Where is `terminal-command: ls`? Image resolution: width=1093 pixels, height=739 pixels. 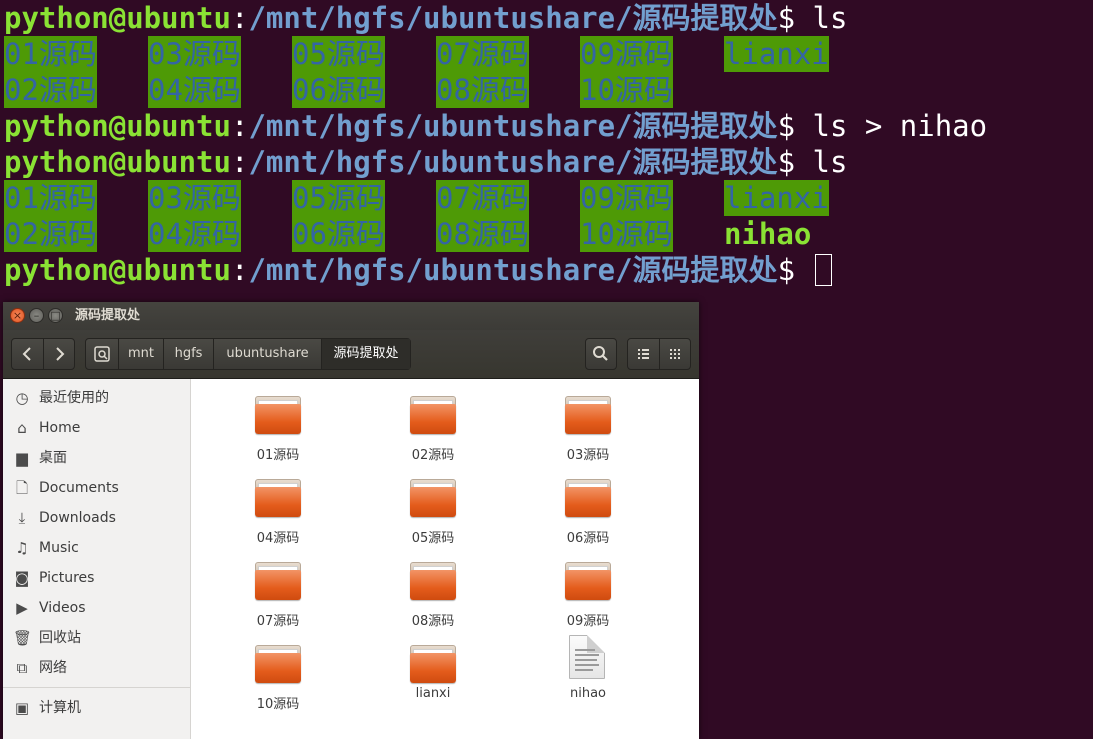 terminal-command: ls is located at coordinates (830, 162).